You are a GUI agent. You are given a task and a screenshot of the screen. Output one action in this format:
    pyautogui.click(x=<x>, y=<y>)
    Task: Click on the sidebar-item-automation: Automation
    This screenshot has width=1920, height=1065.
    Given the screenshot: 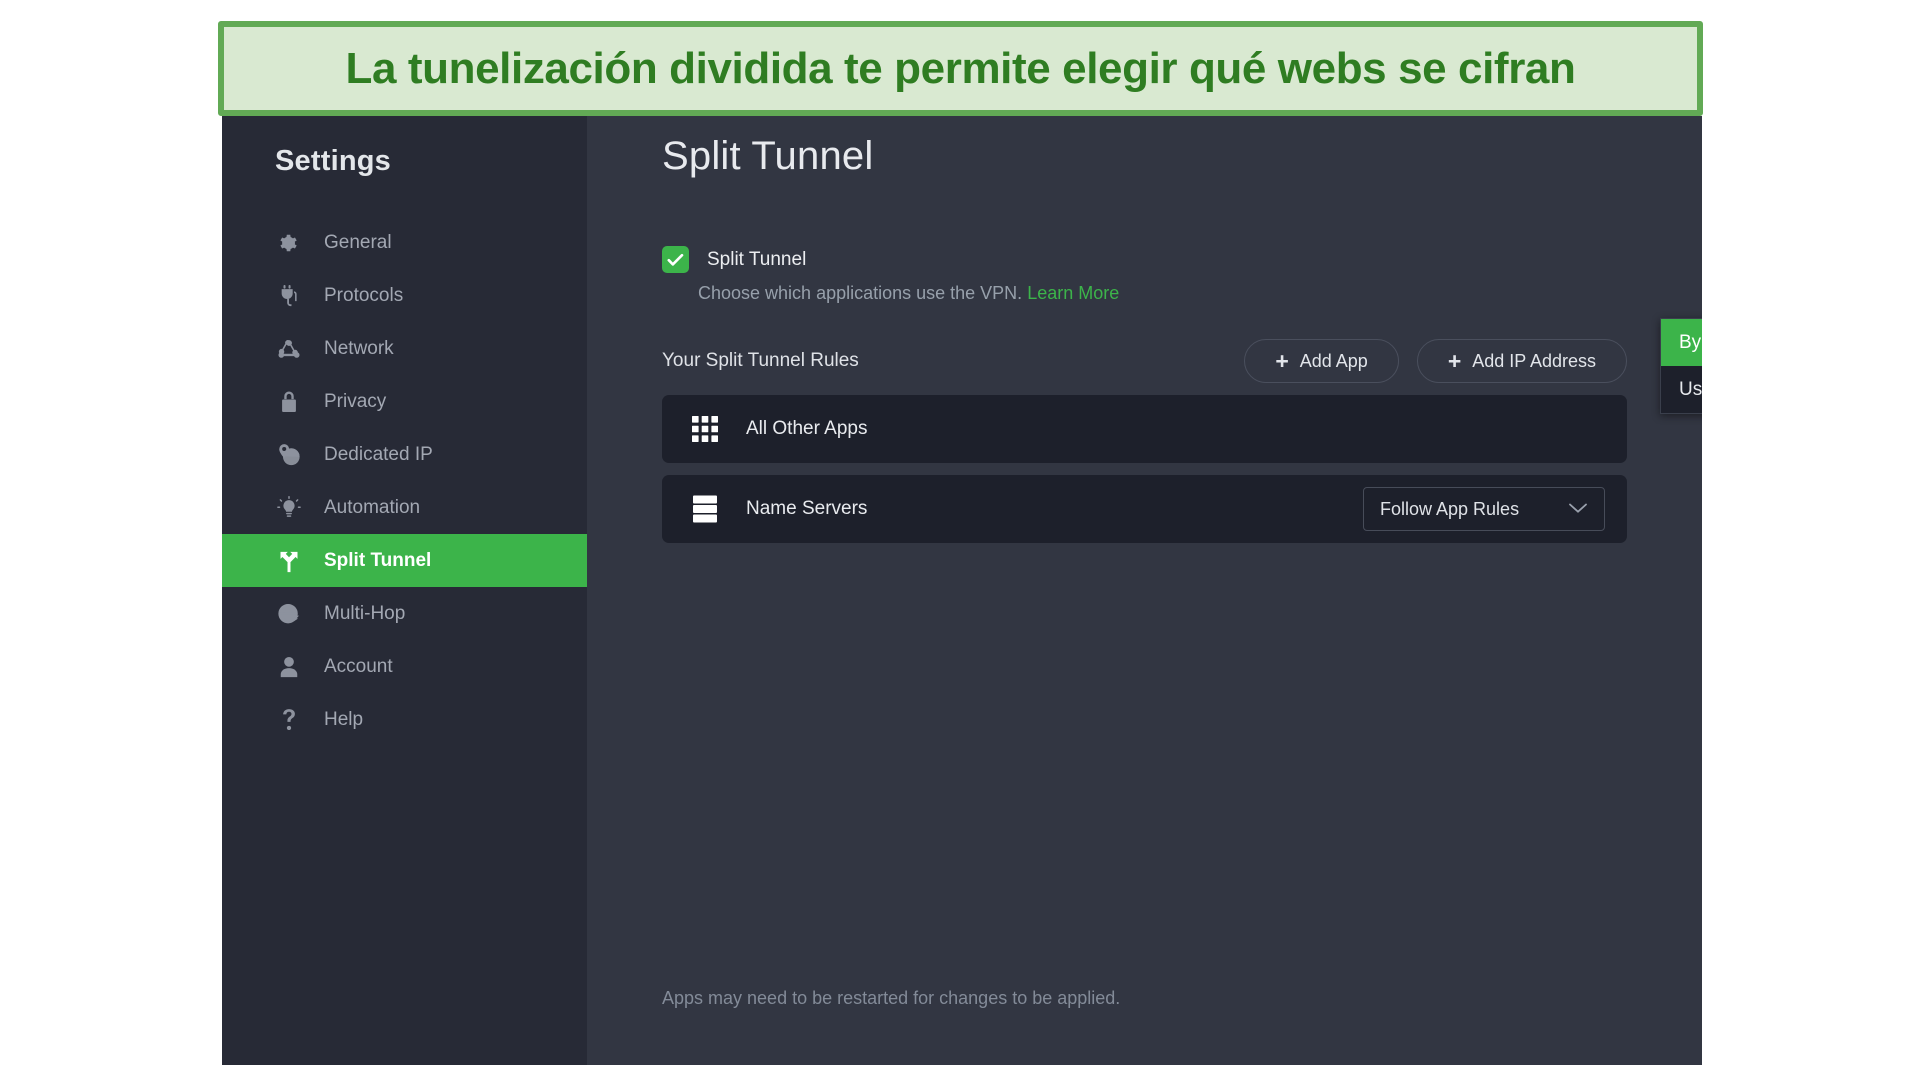 What is the action you would take?
    pyautogui.click(x=404, y=507)
    